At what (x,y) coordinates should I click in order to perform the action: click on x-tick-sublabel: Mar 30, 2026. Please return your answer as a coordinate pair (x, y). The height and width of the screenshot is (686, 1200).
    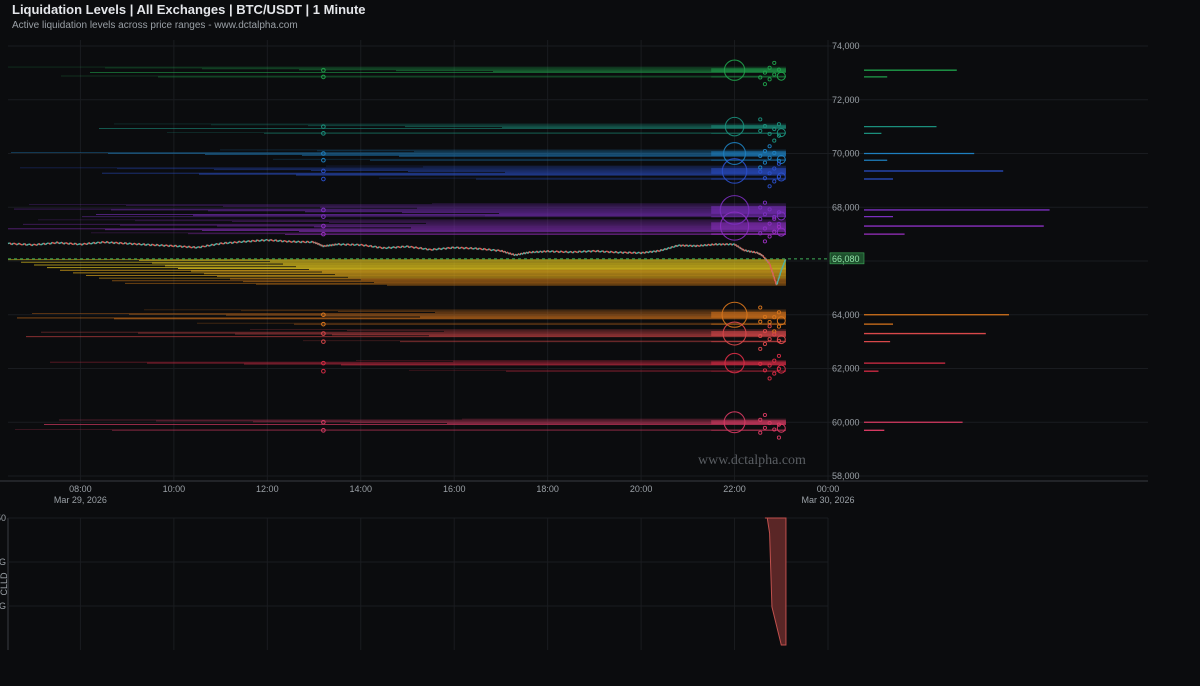
    Looking at the image, I should click on (827, 500).